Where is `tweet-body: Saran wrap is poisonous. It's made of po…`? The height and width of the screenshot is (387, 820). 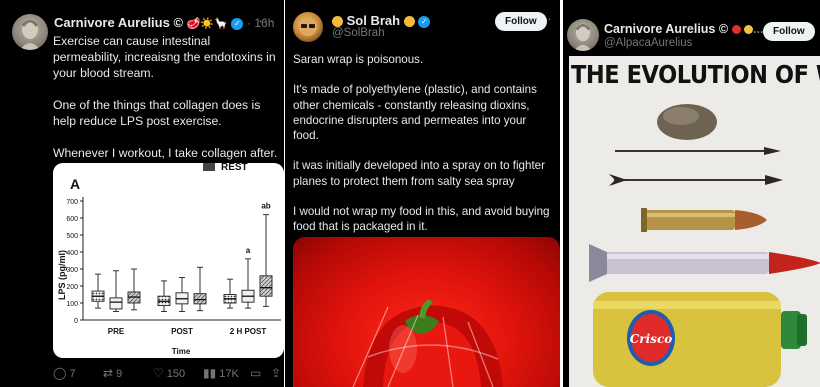
tweet-body: Saran wrap is poisonous. It's made of po… is located at coordinates (421, 143).